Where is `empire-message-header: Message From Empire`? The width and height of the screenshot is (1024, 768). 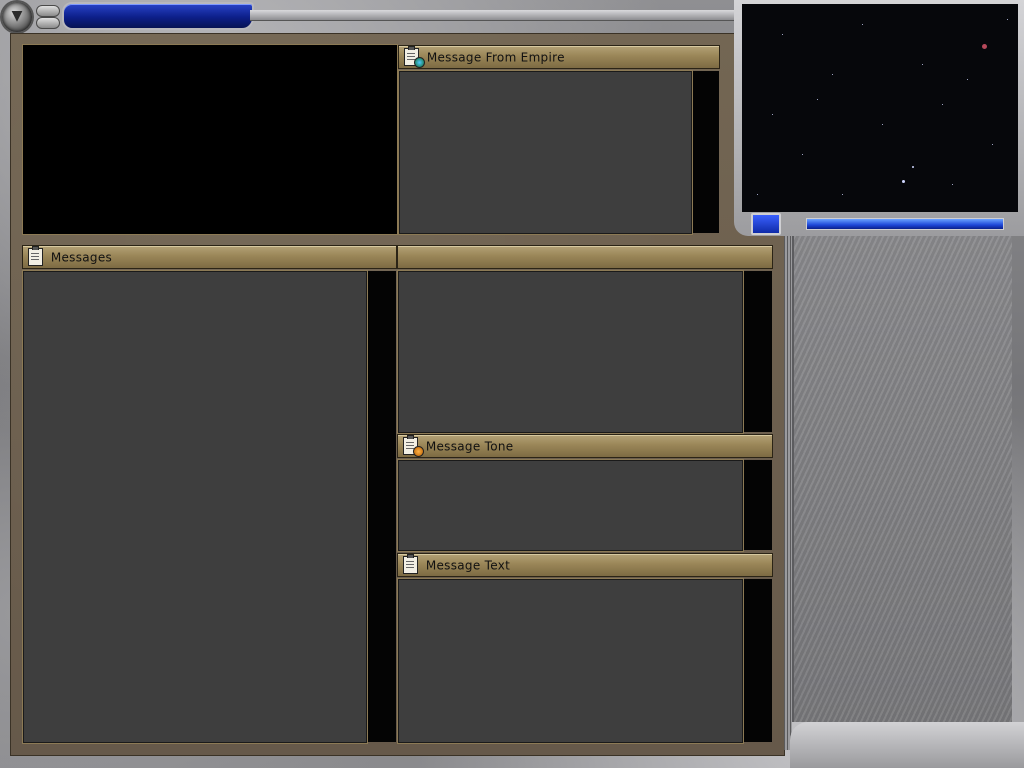
empire-message-header: Message From Empire is located at coordinates (559, 57).